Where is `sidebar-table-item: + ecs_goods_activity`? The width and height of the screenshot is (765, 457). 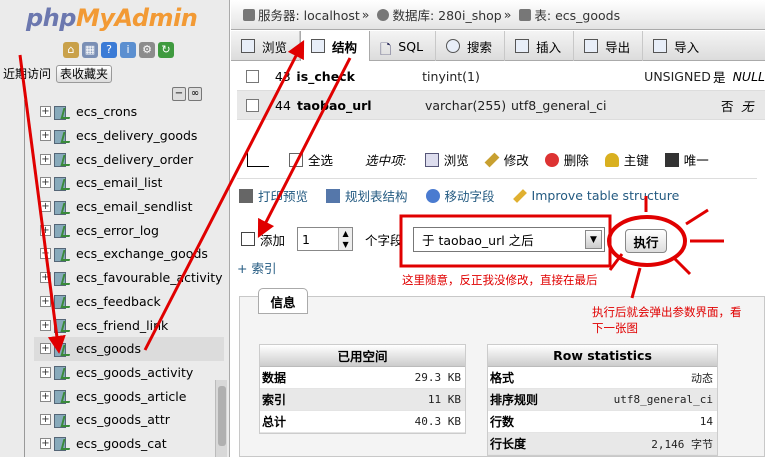 sidebar-table-item: + ecs_goods_activity is located at coordinates (129, 373).